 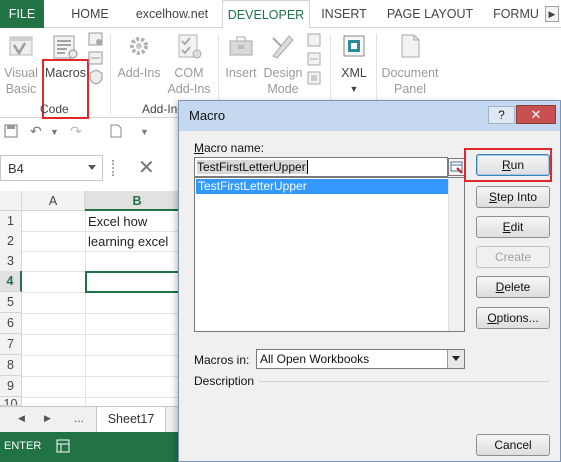 What do you see at coordinates (241, 46) in the screenshot?
I see `toolbox-icon` at bounding box center [241, 46].